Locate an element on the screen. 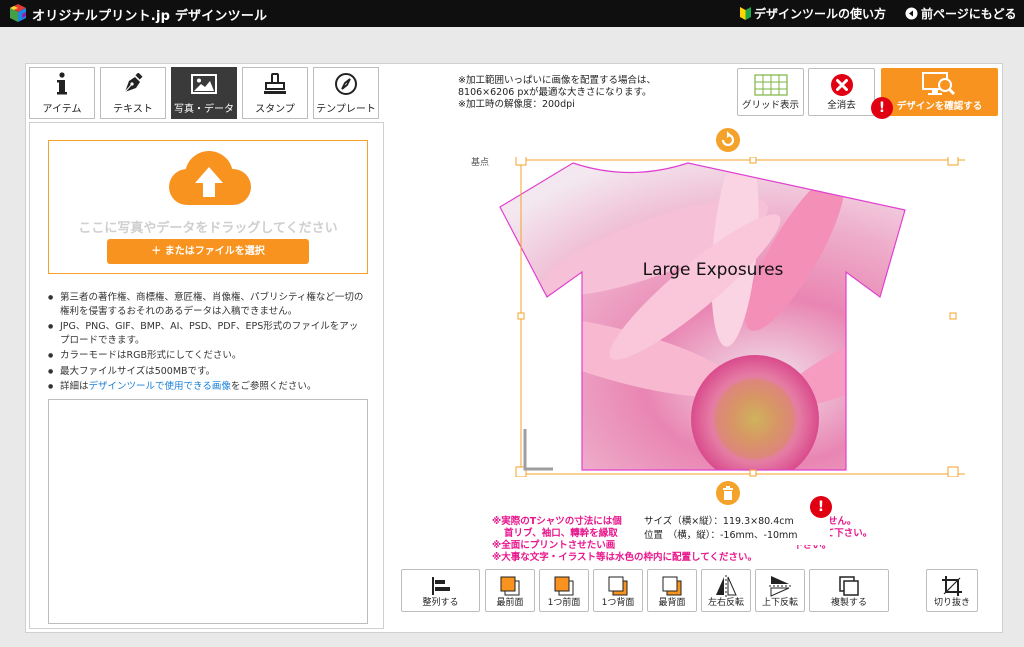  back-link: 前ページにもどる is located at coordinates (961, 13).